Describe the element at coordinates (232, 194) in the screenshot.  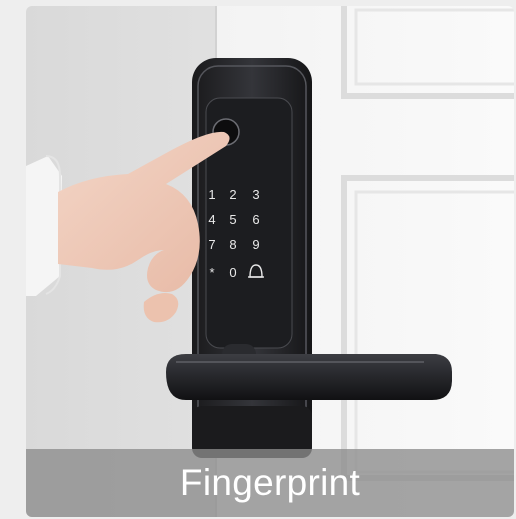
I see `keypad-key-2: 2` at that location.